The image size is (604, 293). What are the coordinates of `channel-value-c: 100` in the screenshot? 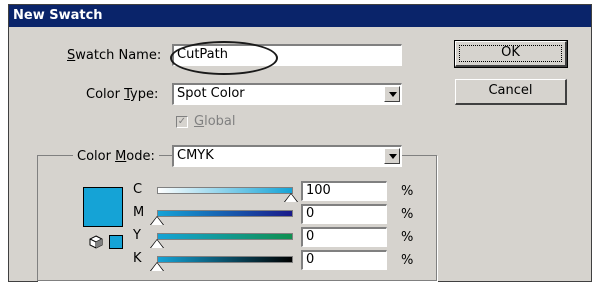 It's located at (344, 191).